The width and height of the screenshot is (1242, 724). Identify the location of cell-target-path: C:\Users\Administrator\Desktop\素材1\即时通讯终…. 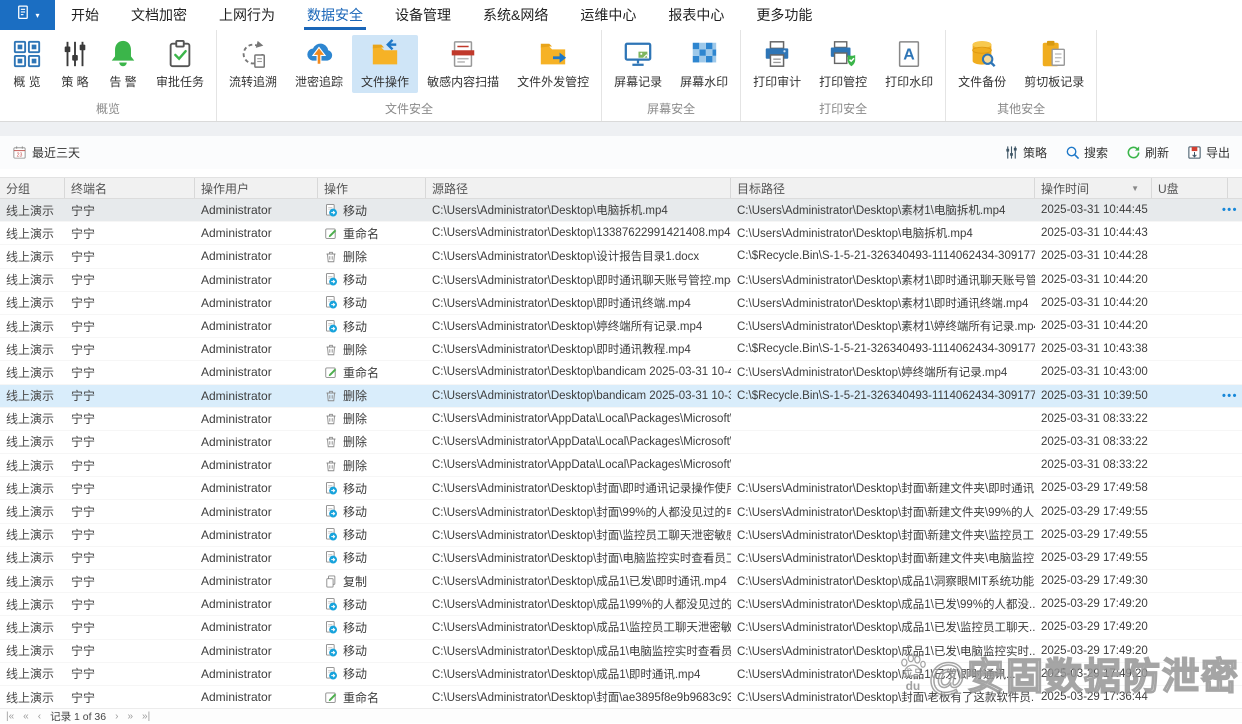
(883, 303).